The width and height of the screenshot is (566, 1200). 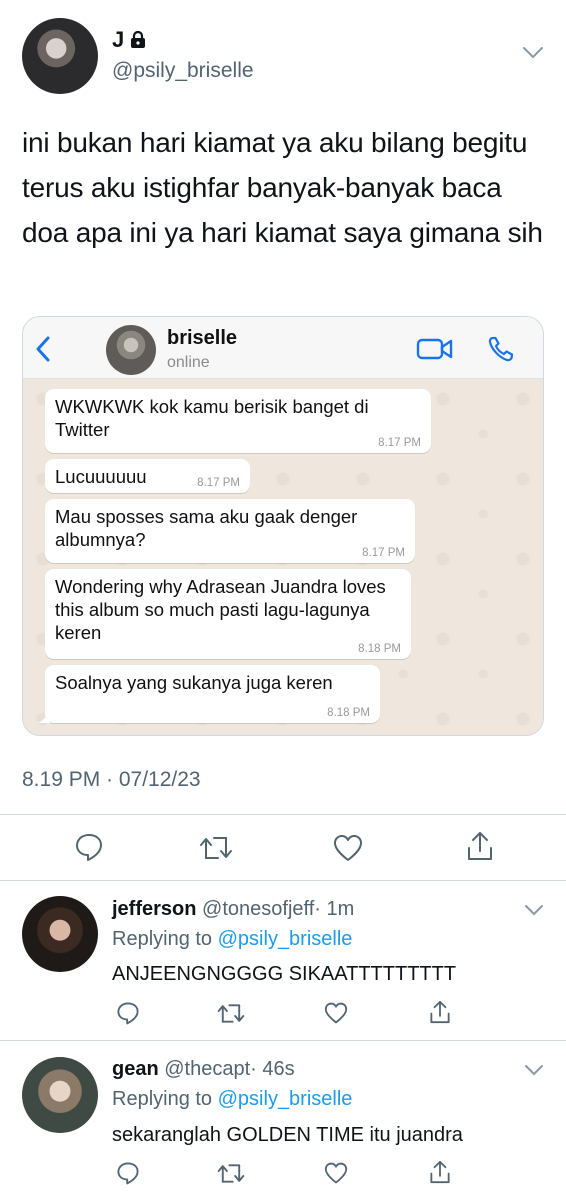 I want to click on video-call-icon, so click(x=434, y=349).